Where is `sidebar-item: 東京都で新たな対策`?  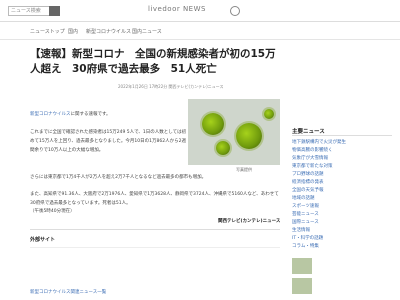 sidebar-item: 東京都で新たな対策 is located at coordinates (342, 167).